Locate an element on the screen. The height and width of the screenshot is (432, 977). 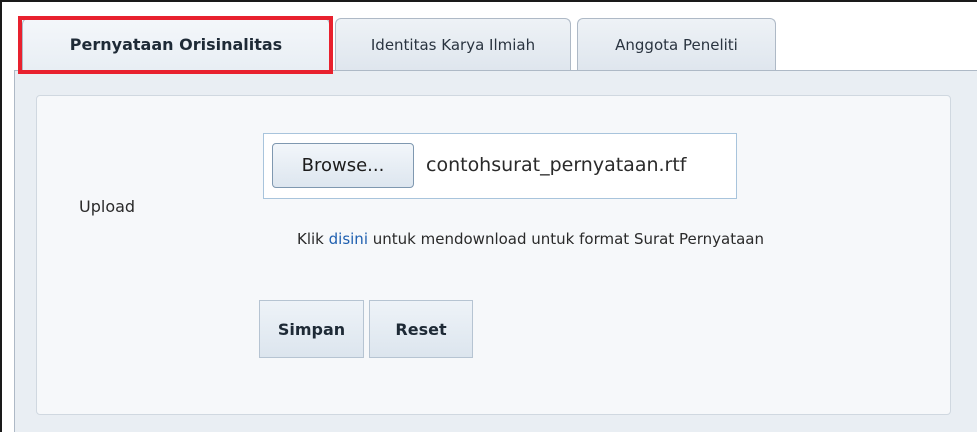
tab-label: Identitas Karya Ilmiah is located at coordinates (453, 44).